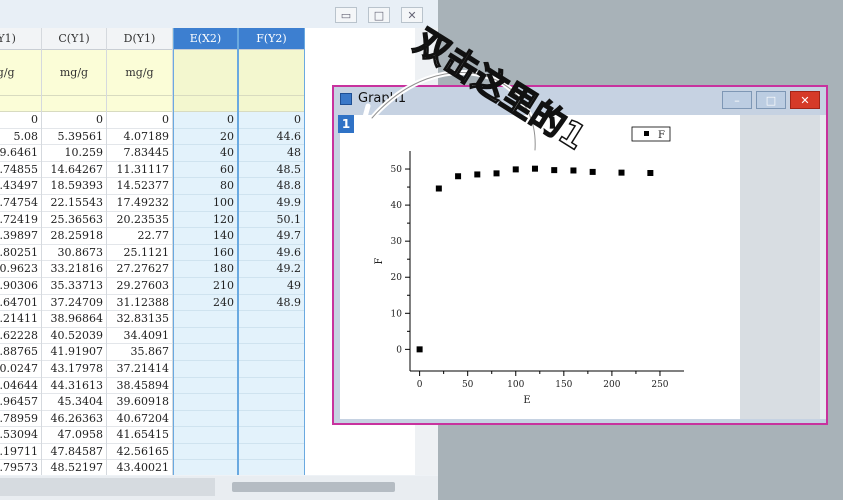 The height and width of the screenshot is (500, 843). I want to click on table-cell: 11.31117, so click(139, 170).